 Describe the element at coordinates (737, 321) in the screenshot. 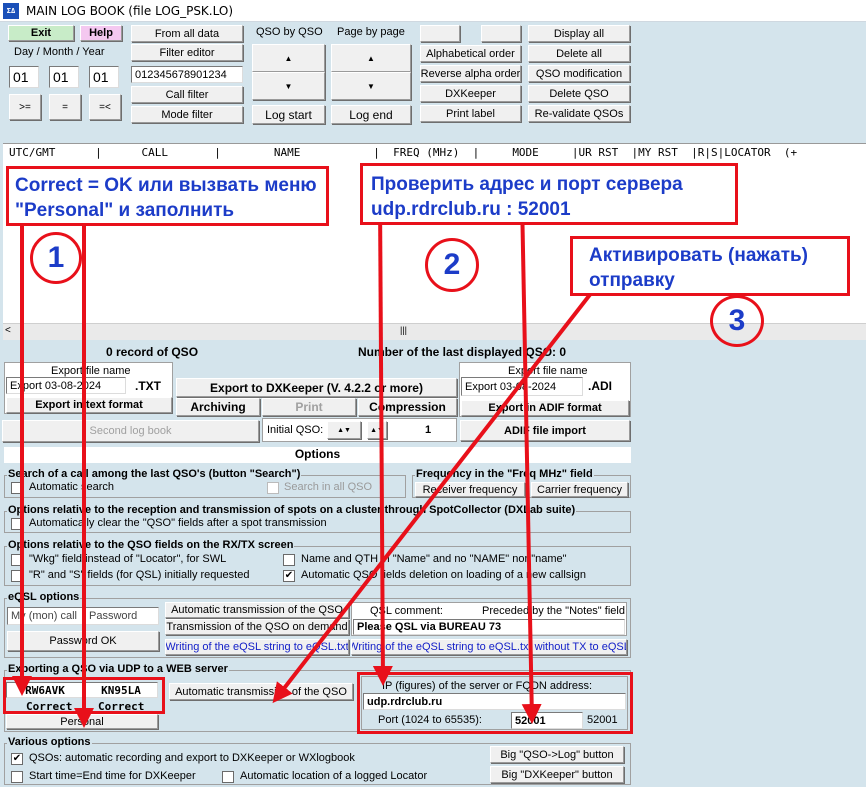

I see `annotation-number-3: 3` at that location.